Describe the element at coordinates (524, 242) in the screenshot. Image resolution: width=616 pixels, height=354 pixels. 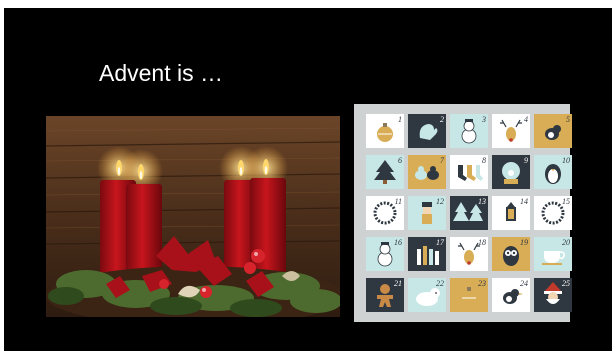
I see `calendar-day-number: 19` at that location.